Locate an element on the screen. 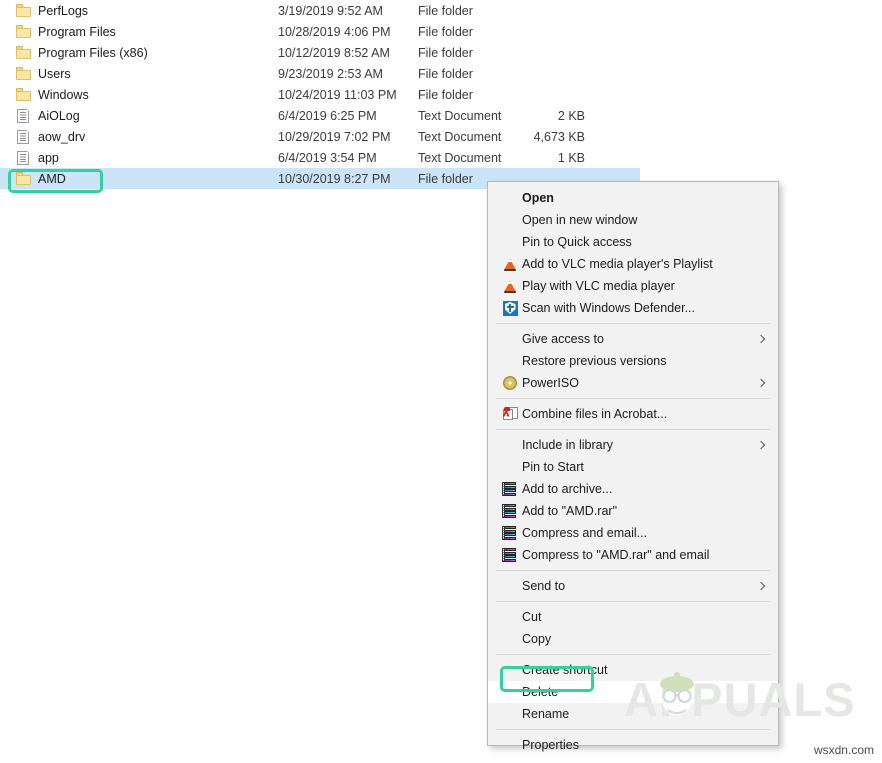 The height and width of the screenshot is (763, 882). menu-item-label: Restore previous versions is located at coordinates (594, 361).